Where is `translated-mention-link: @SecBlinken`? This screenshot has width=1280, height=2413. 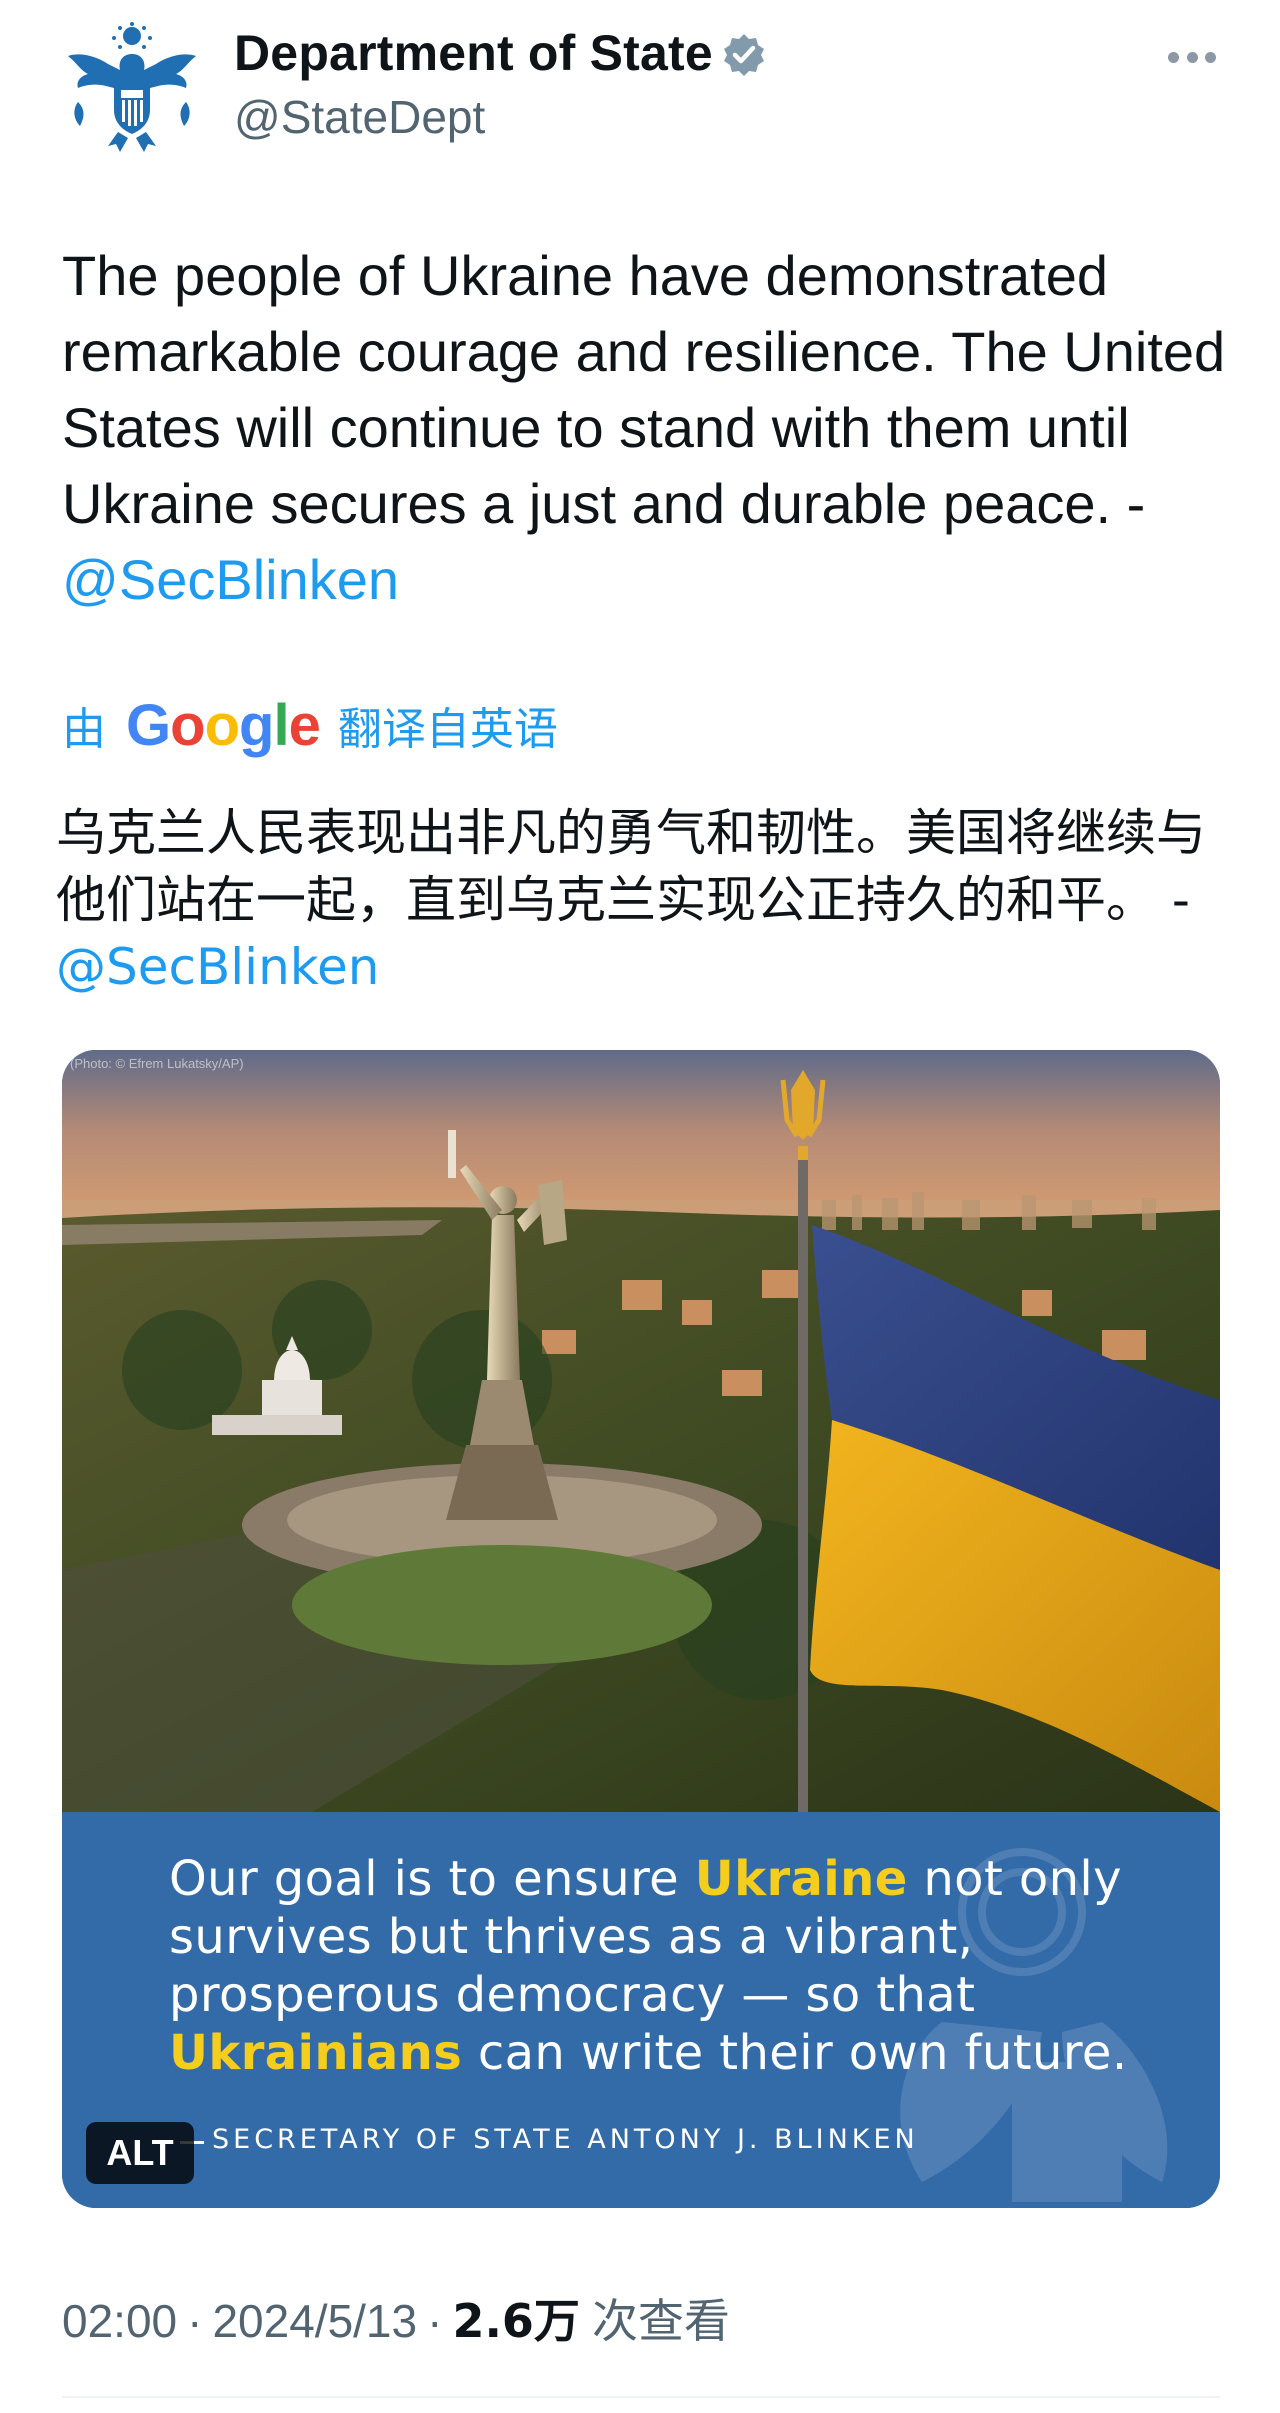
translated-mention-link: @SecBlinken is located at coordinates (217, 967).